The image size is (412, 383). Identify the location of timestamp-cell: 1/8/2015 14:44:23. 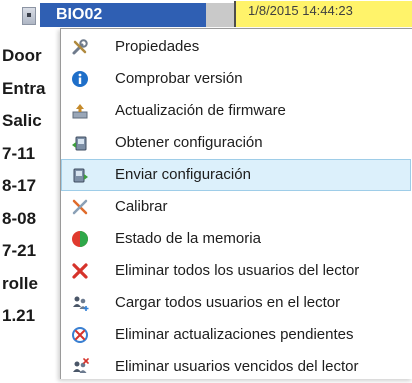
(323, 14).